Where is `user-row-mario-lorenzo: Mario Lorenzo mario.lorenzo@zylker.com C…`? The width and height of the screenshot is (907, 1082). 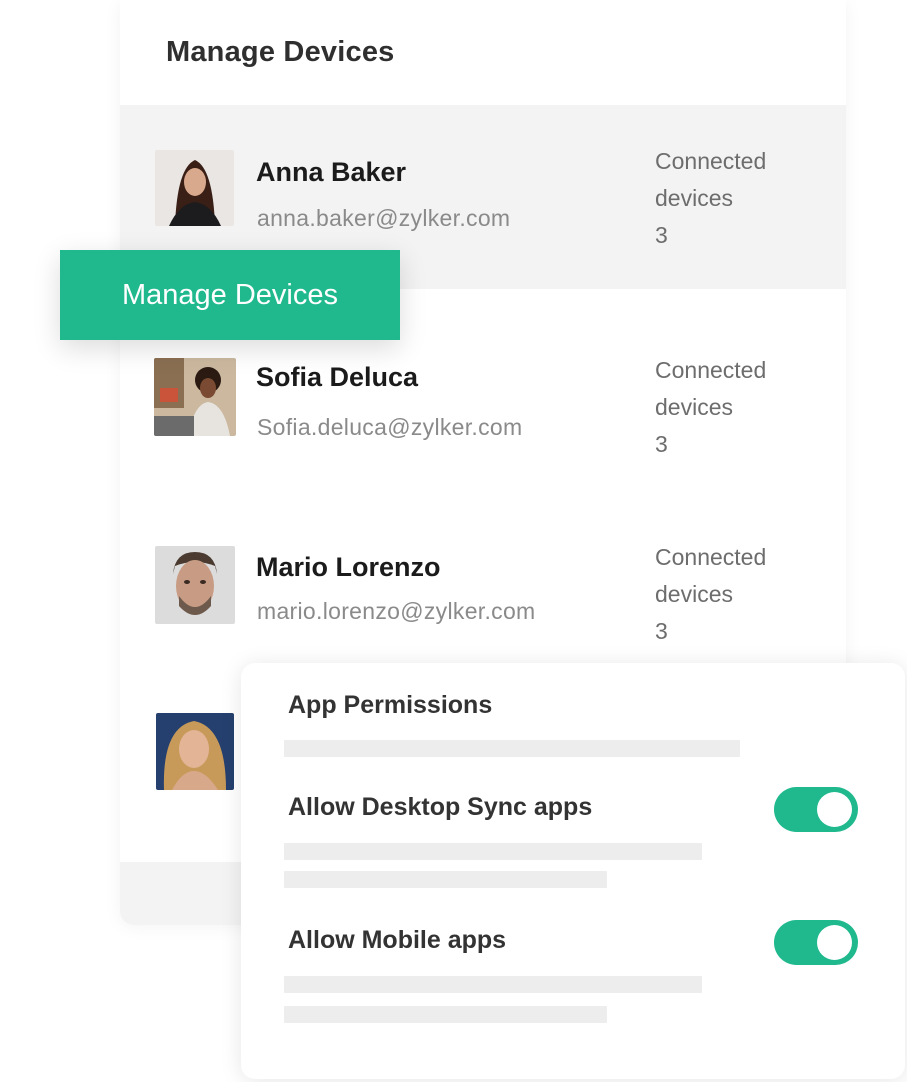
user-row-mario-lorenzo: Mario Lorenzo mario.lorenzo@zylker.com C… is located at coordinates (483, 566).